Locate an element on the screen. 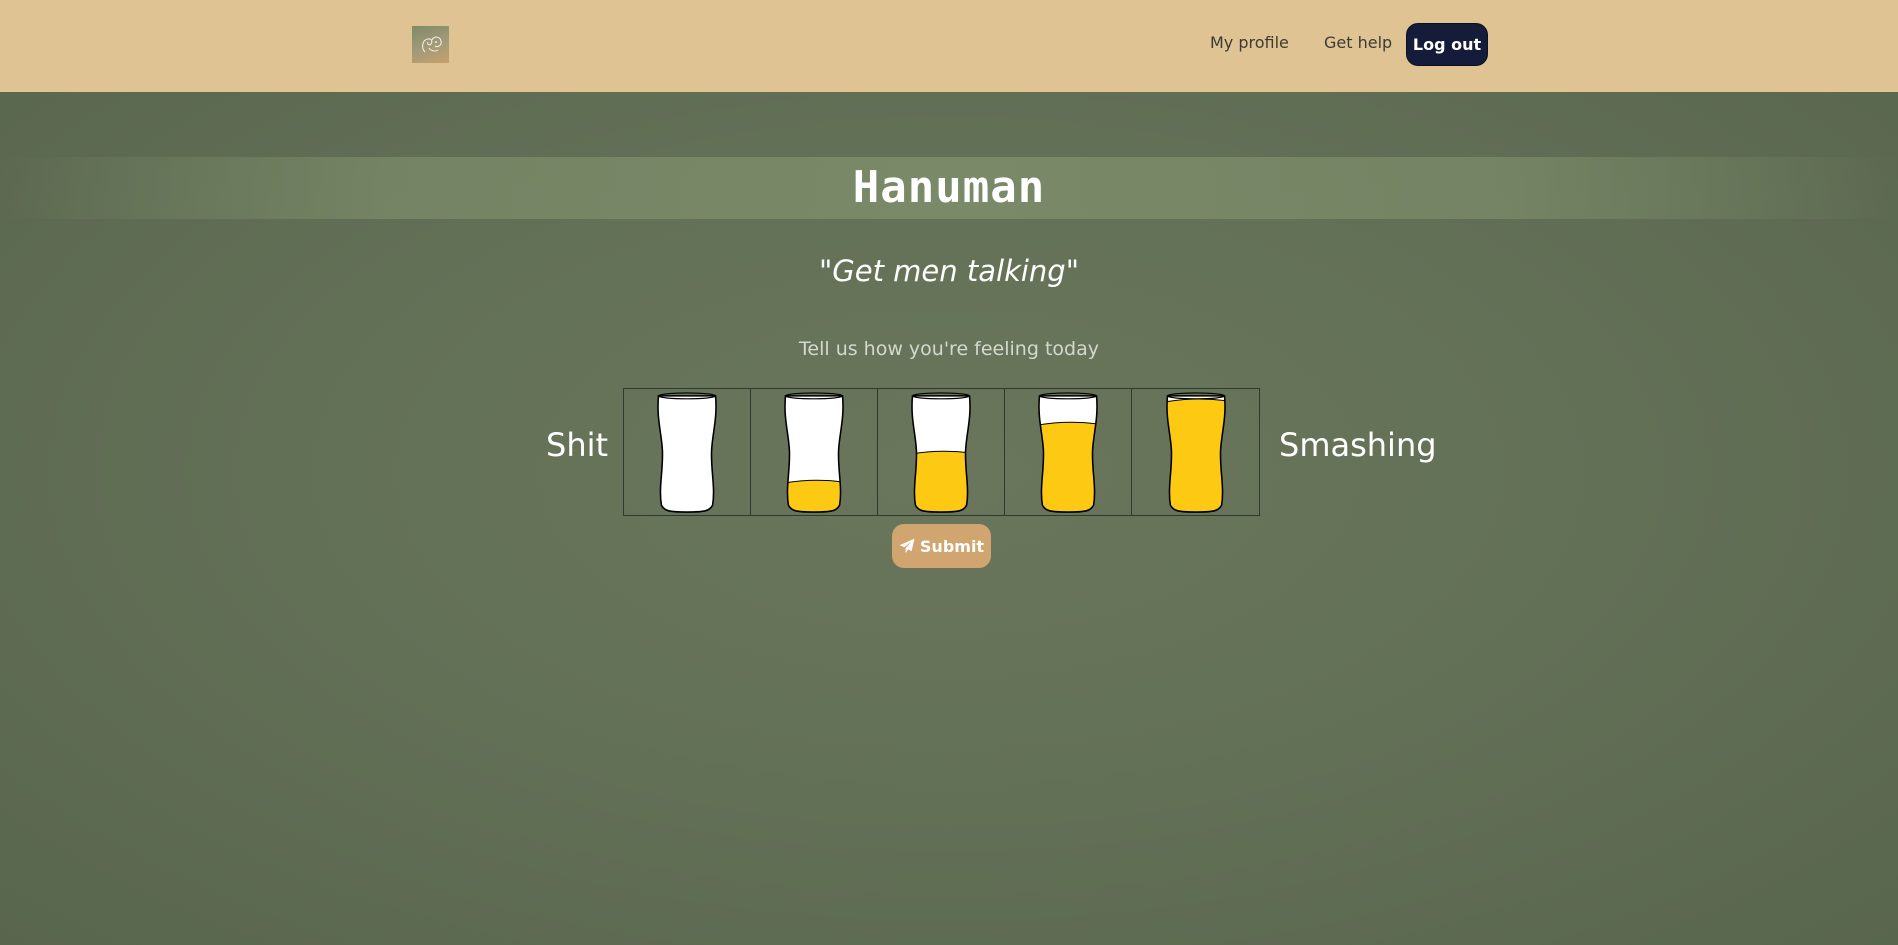  title-part-regular: Hanu is located at coordinates (907, 187).